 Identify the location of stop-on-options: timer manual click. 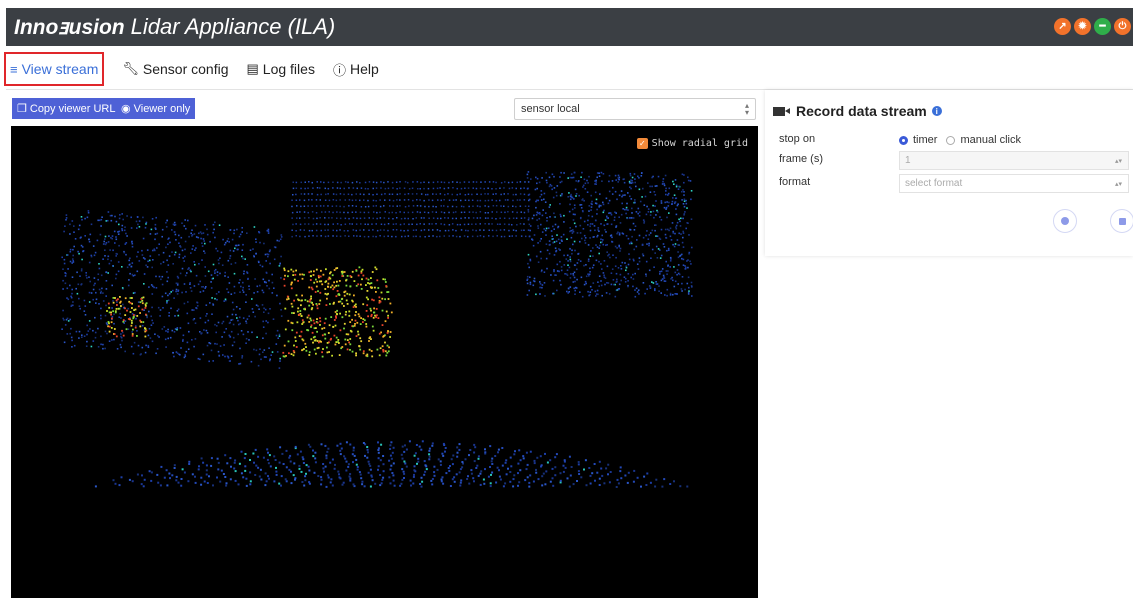
(960, 140).